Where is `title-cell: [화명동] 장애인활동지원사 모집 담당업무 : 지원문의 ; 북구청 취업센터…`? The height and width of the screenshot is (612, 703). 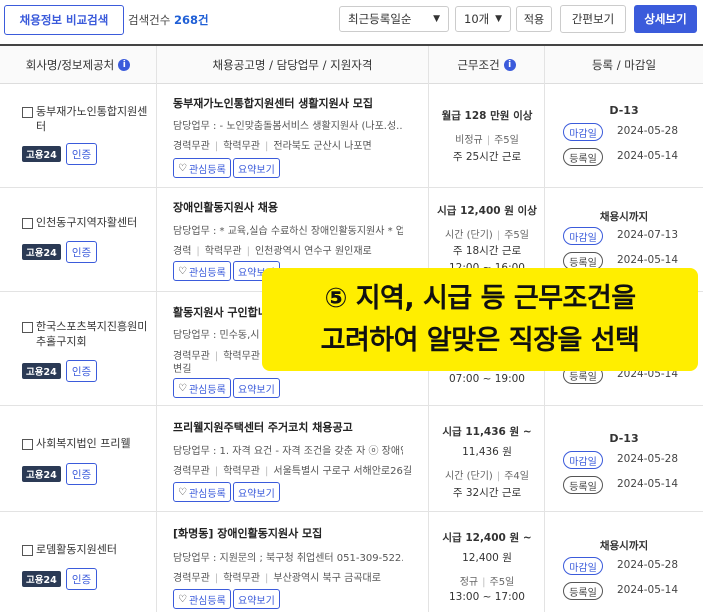
title-cell: [화명동] 장애인활동지원사 모집 담당업무 : 지원문의 ; 북구청 취업센터… is located at coordinates (293, 562).